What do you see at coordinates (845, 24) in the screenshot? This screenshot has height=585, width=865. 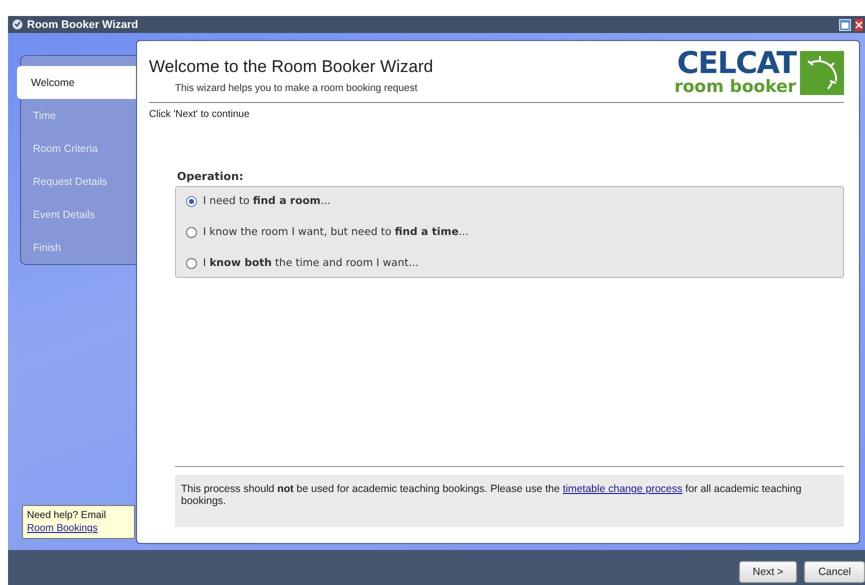 I see `maximize-icon` at bounding box center [845, 24].